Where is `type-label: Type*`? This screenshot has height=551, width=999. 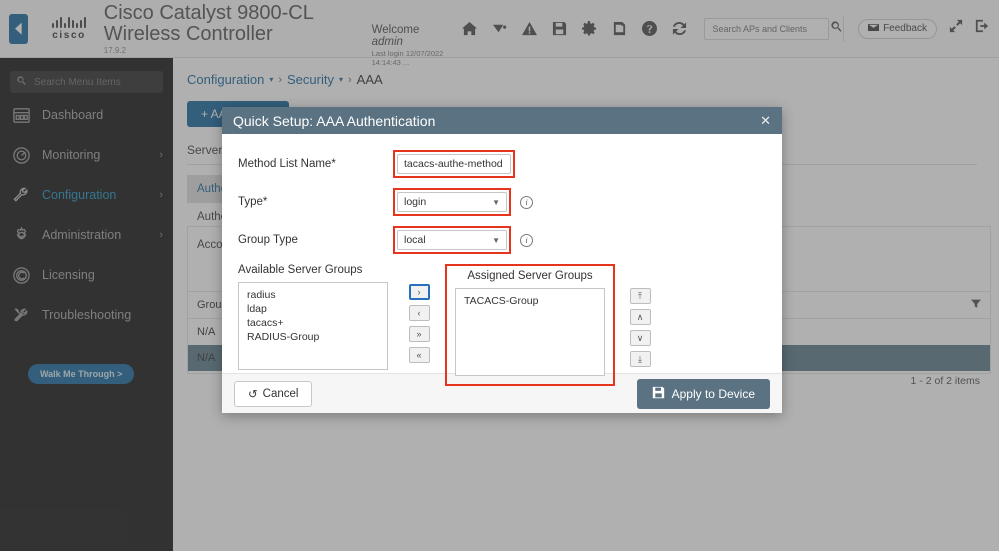 type-label: Type* is located at coordinates (253, 202).